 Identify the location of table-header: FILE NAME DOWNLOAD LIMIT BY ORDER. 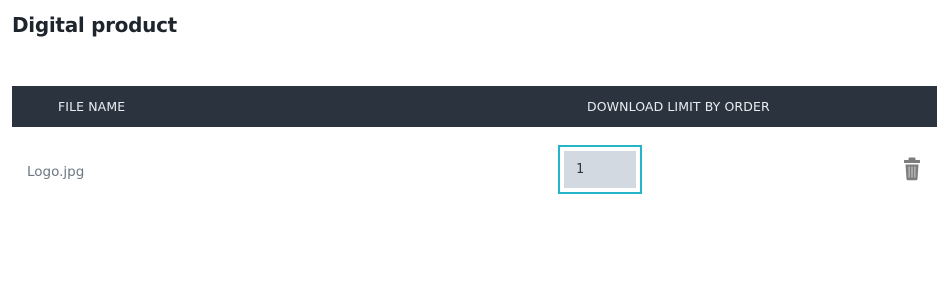
(474, 106).